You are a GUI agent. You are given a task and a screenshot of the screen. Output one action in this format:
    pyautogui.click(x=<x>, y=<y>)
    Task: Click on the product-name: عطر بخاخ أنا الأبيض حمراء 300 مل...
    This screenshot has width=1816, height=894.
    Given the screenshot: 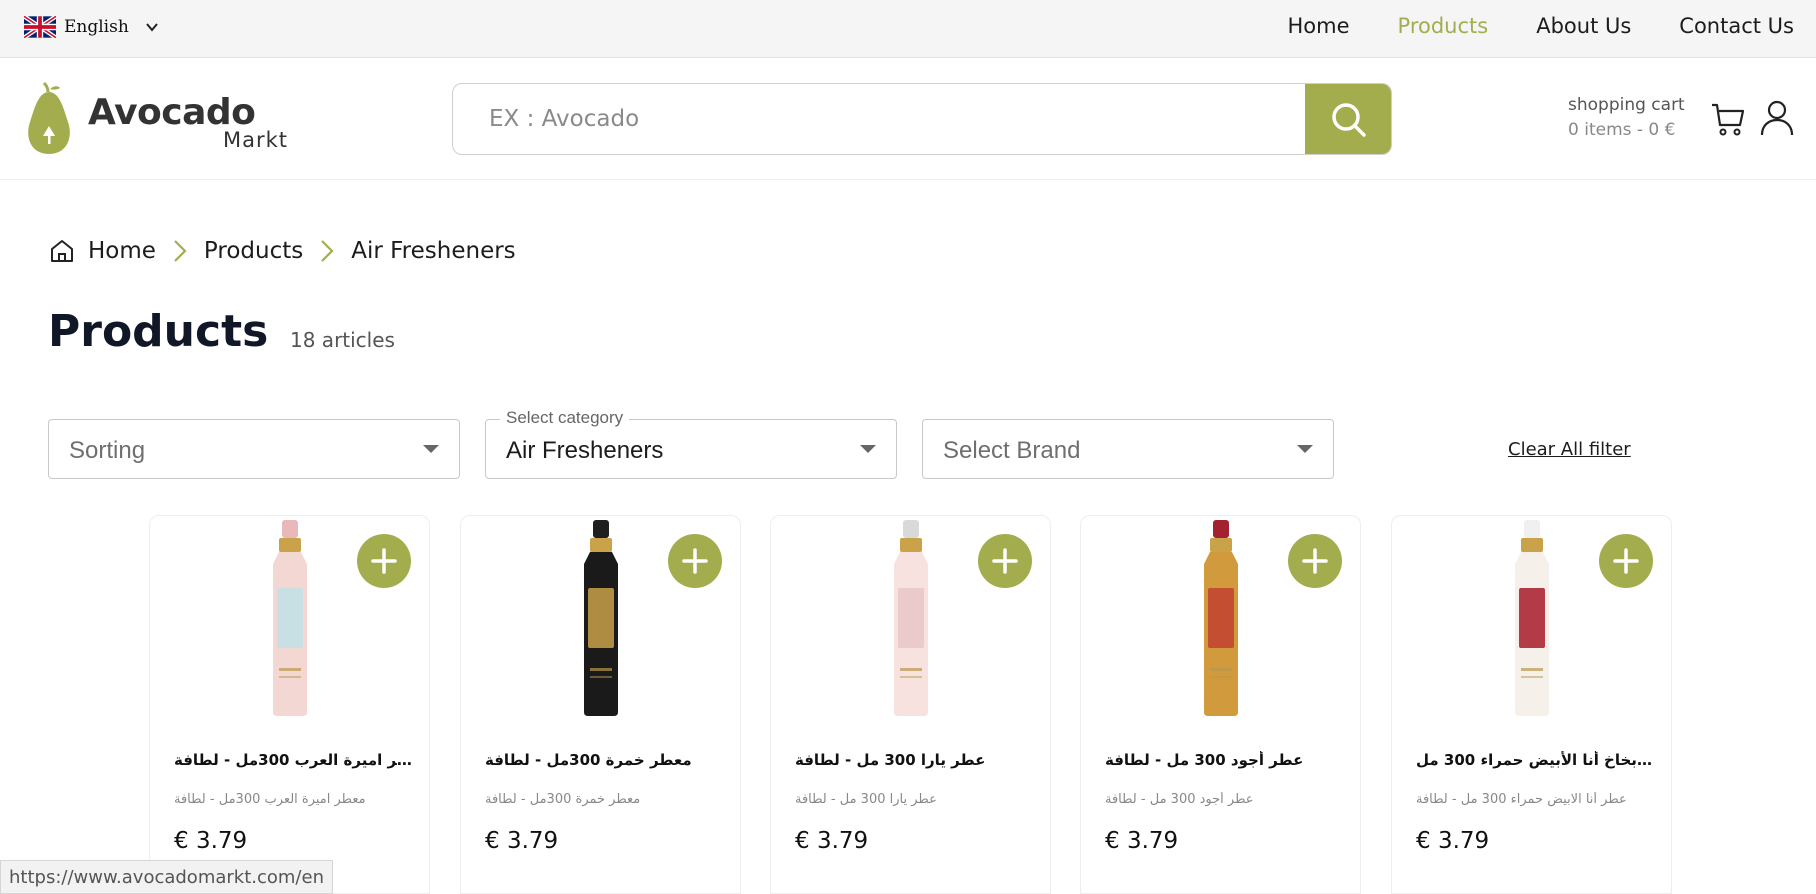 What is the action you would take?
    pyautogui.click(x=1536, y=760)
    